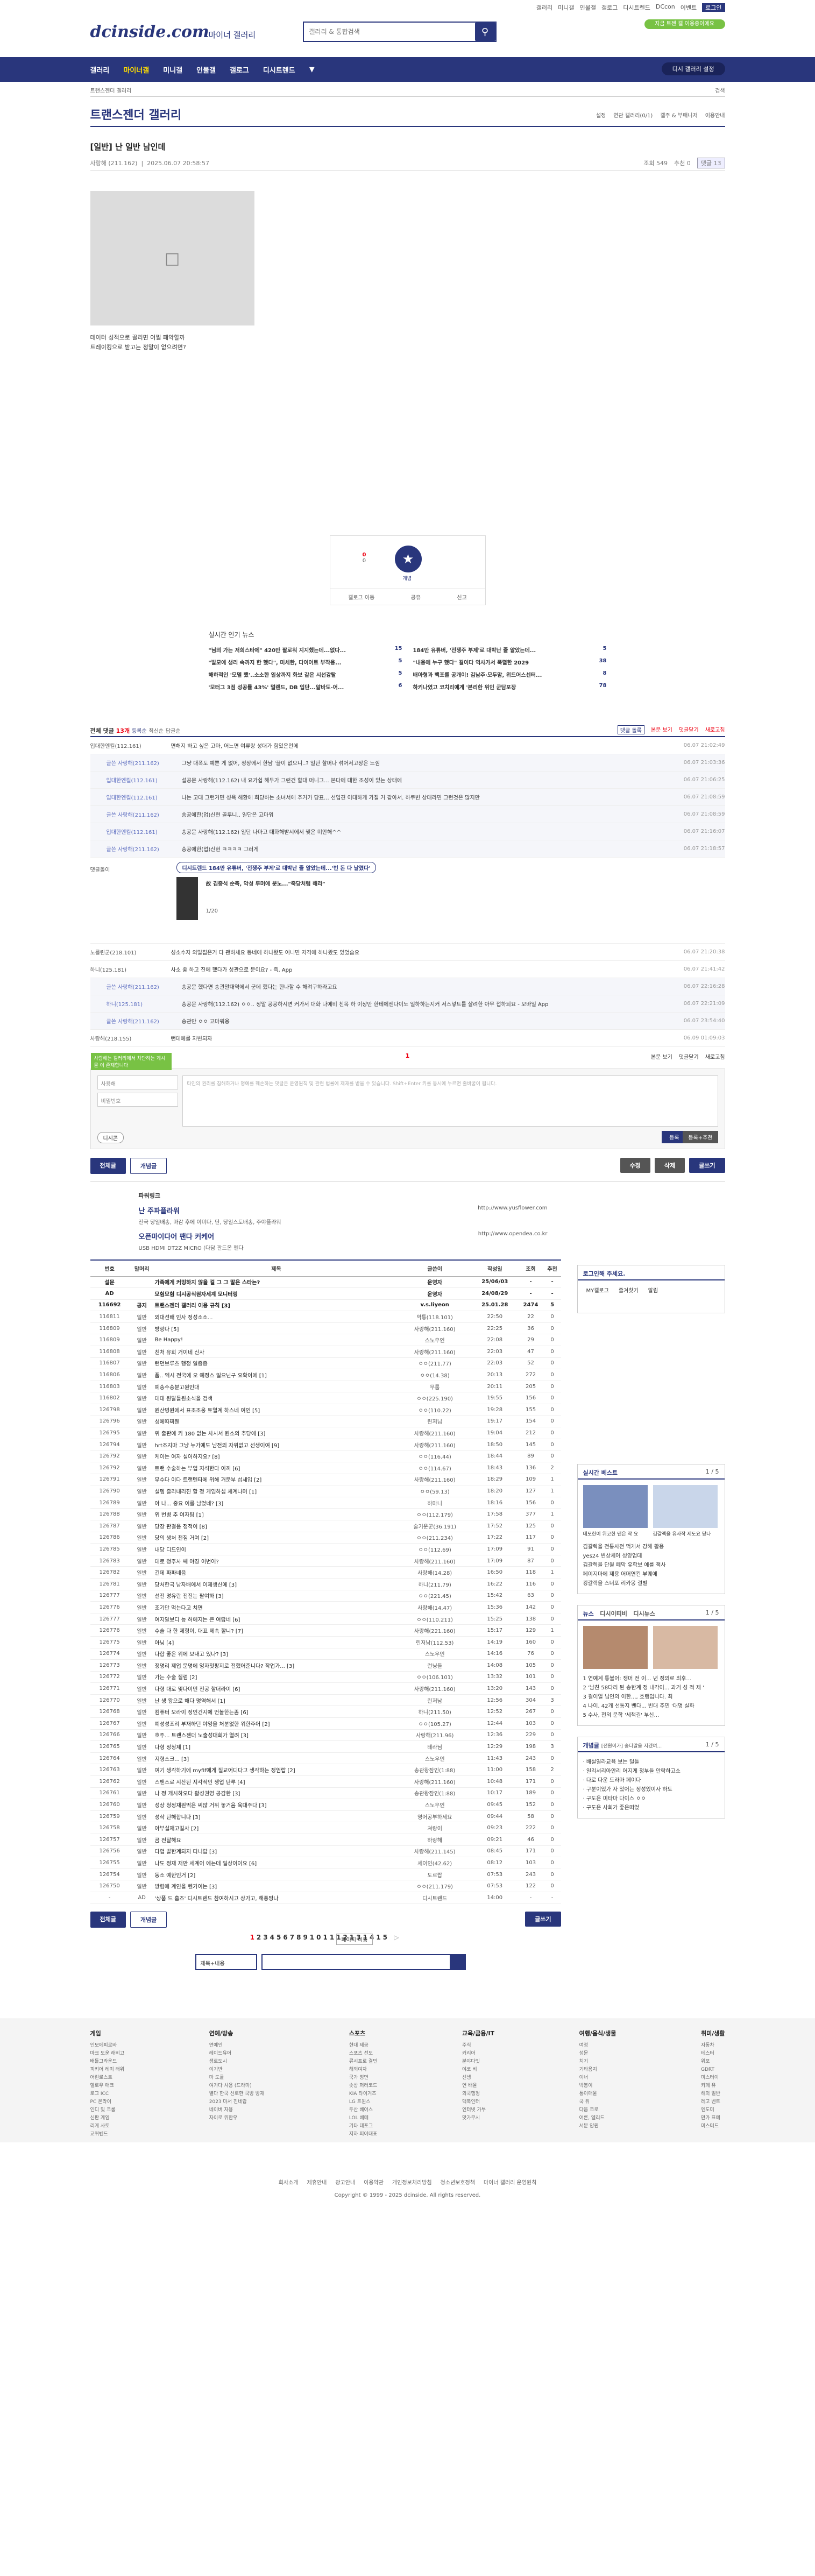 The height and width of the screenshot is (2576, 815). I want to click on footer-link: 솟상 퍼러코드, so click(363, 2086).